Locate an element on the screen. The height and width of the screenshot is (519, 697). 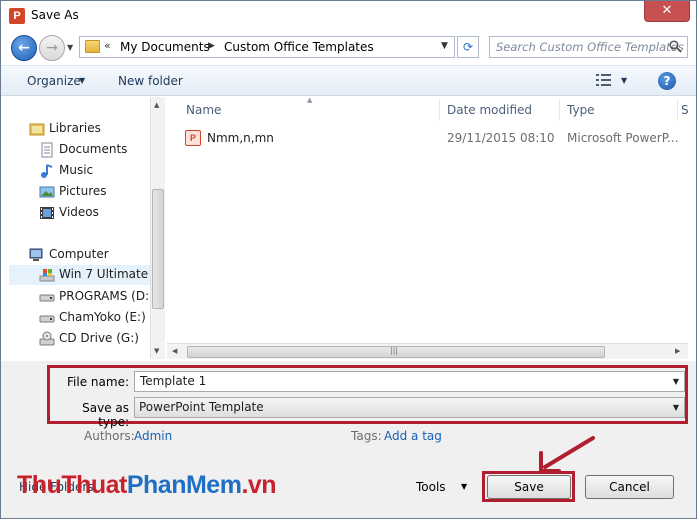
column-header-date-modified: Date modified is located at coordinates (489, 116).